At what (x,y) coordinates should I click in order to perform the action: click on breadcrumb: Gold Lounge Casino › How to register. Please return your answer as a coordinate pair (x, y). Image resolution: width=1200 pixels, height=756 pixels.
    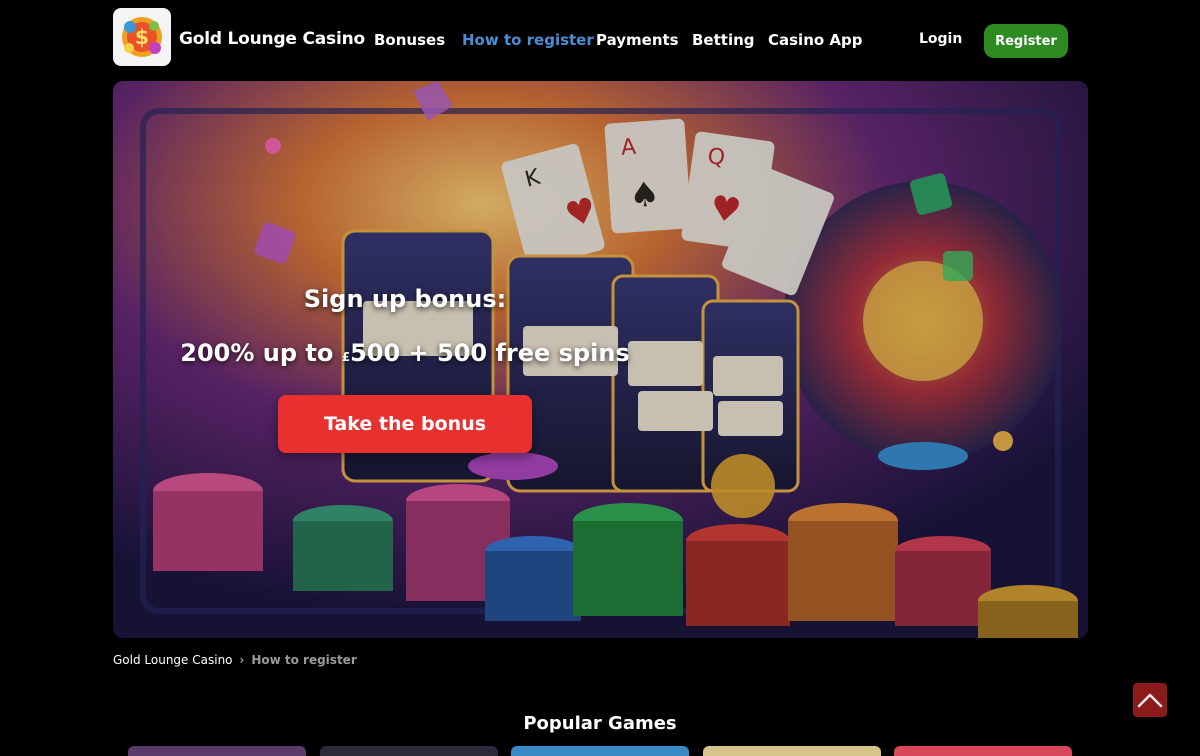
    Looking at the image, I should click on (235, 660).